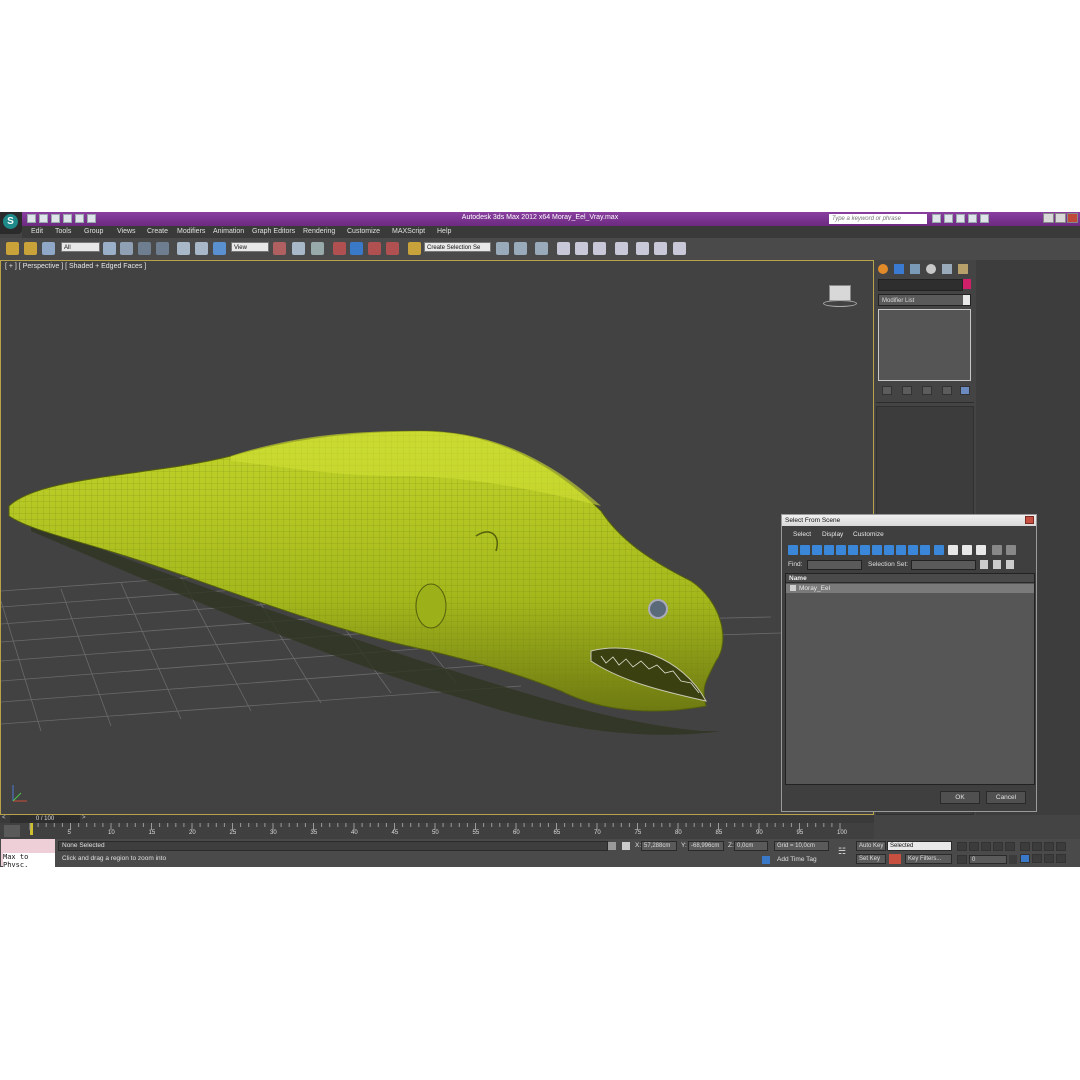 This screenshot has width=1080, height=1080. Describe the element at coordinates (947, 390) in the screenshot. I see `remove-modifier-icon` at that location.